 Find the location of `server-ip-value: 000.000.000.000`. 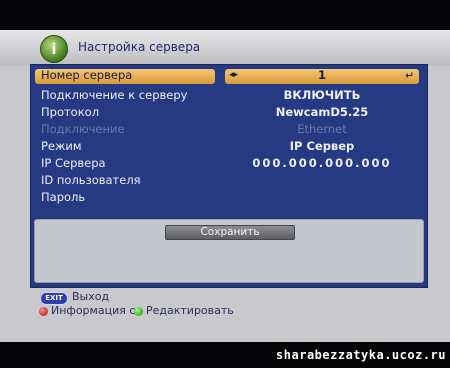

server-ip-value: 000.000.000.000 is located at coordinates (322, 163).